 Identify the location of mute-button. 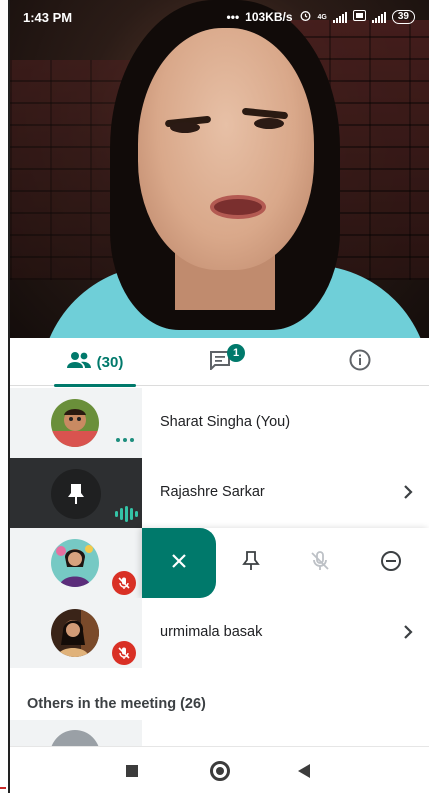
(320, 563).